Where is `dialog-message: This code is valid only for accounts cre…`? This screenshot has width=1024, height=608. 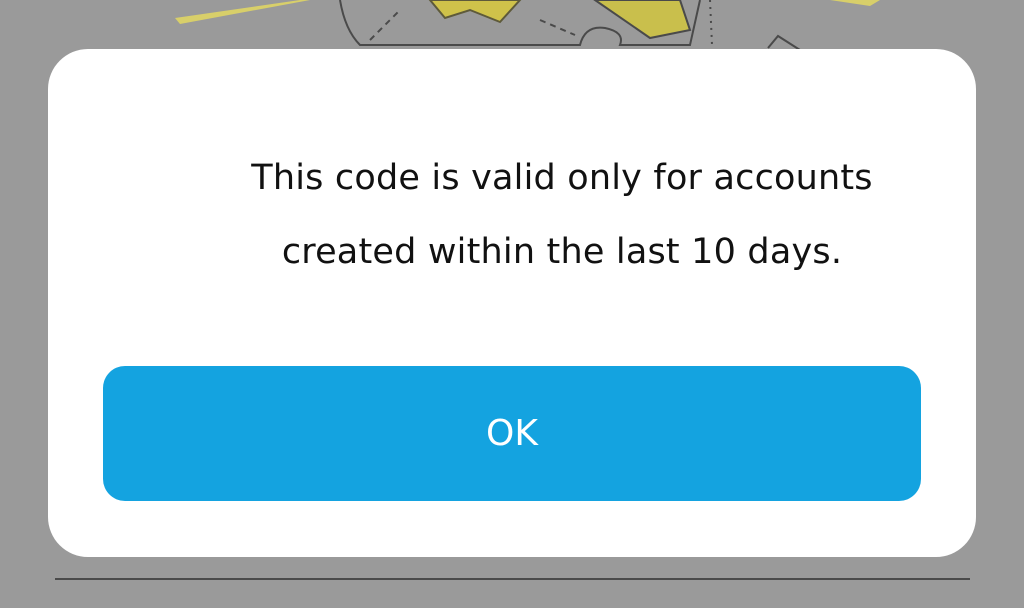
dialog-message: This code is valid only for accounts cre… is located at coordinates (562, 215).